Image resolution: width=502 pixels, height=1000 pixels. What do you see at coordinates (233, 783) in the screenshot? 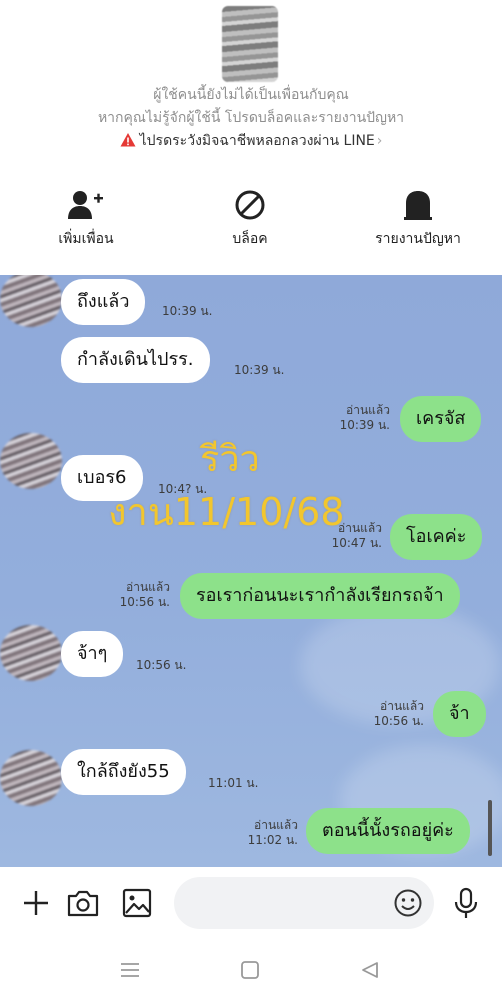
I see `message-time: 11:01 น.` at bounding box center [233, 783].